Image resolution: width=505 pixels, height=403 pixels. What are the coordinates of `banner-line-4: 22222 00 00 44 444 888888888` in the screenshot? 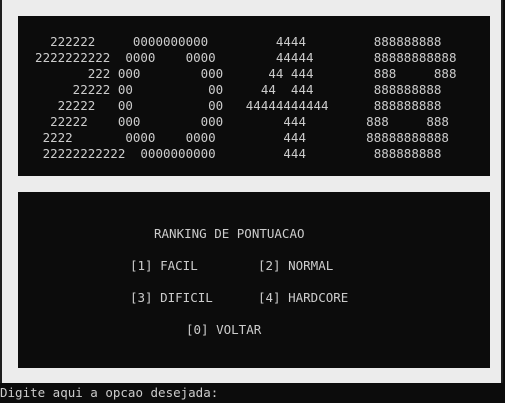 It's located at (231, 89).